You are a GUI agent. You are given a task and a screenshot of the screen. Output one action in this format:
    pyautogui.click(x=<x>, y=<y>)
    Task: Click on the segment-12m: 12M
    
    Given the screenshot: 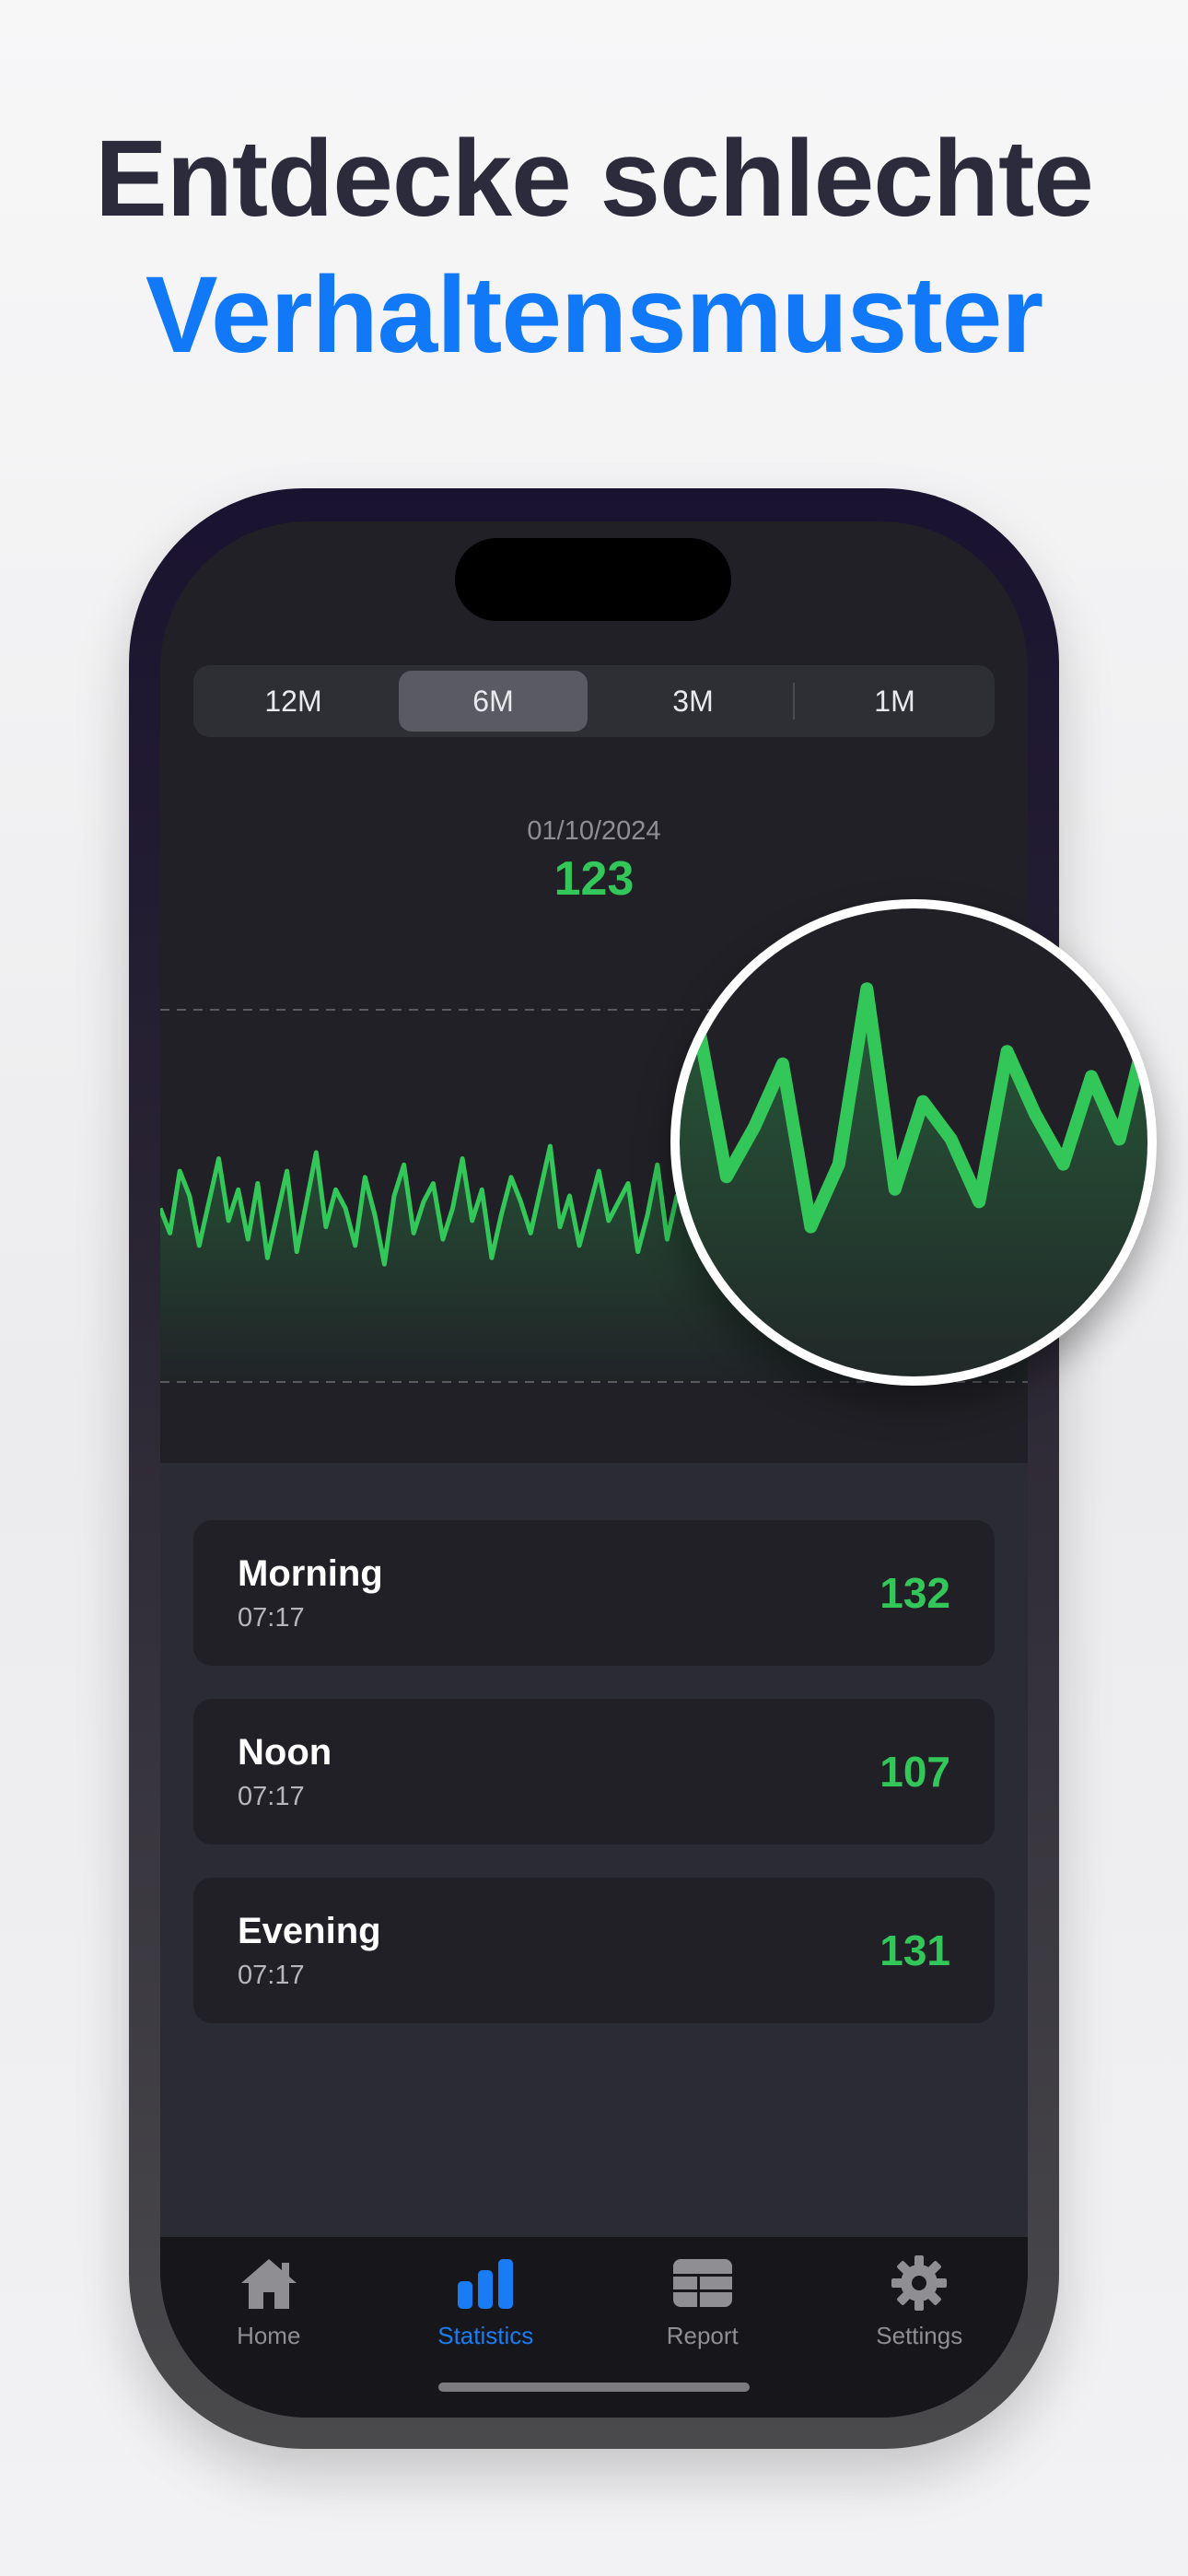 What is the action you would take?
    pyautogui.click(x=294, y=701)
    